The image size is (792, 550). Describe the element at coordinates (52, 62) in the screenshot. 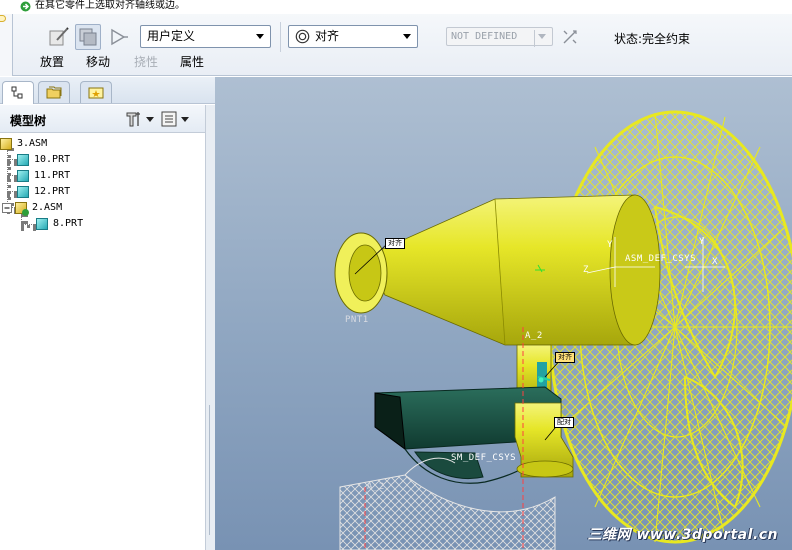

I see `tab-placement: 放置` at that location.